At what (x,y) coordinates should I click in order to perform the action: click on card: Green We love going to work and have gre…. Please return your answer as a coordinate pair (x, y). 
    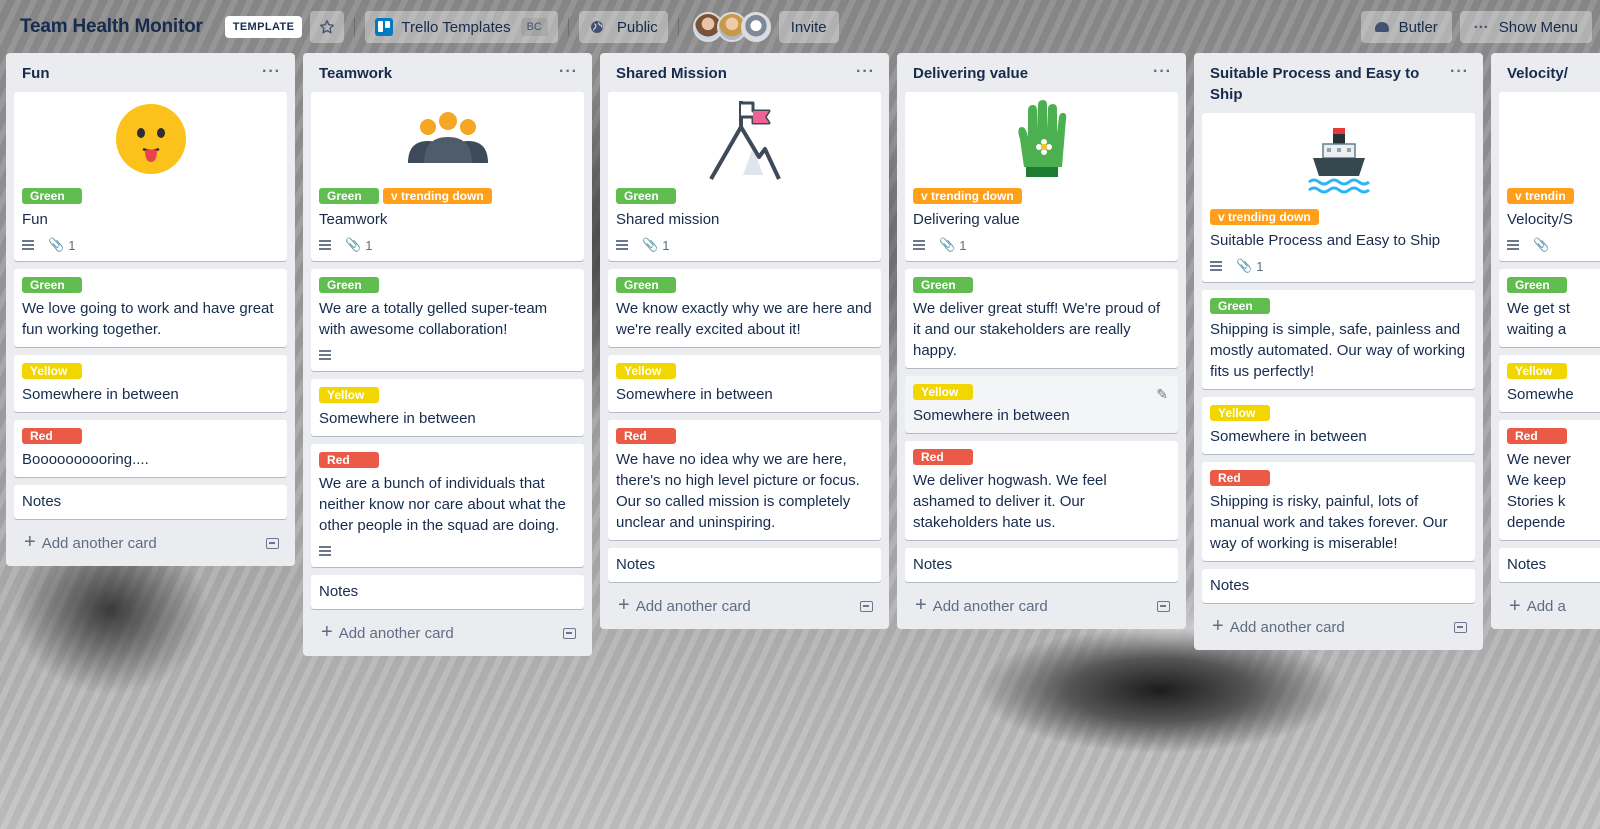
    Looking at the image, I should click on (150, 308).